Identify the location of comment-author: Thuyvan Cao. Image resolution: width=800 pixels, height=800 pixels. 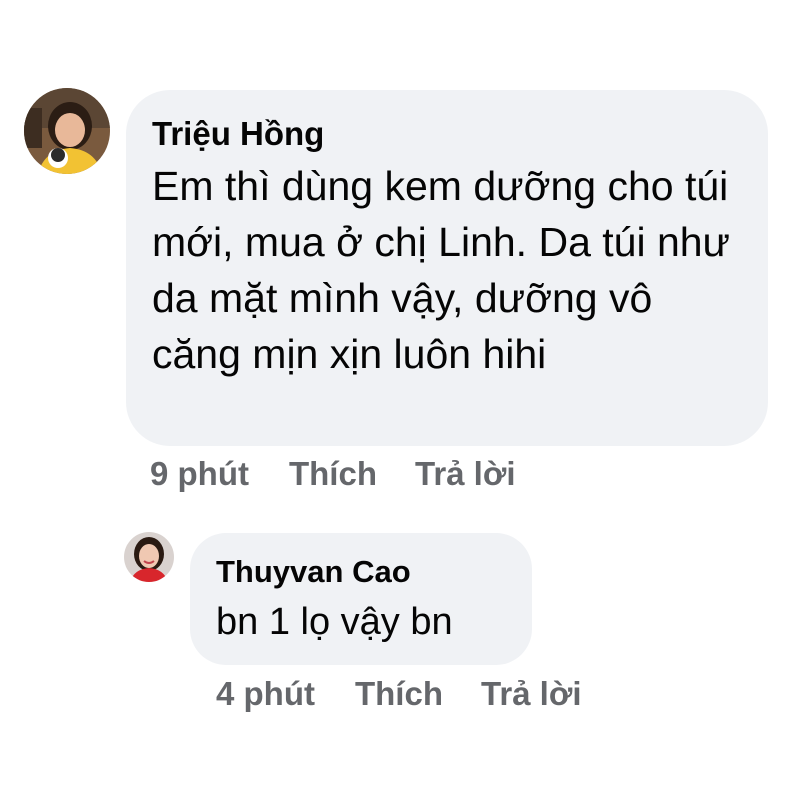
(364, 572).